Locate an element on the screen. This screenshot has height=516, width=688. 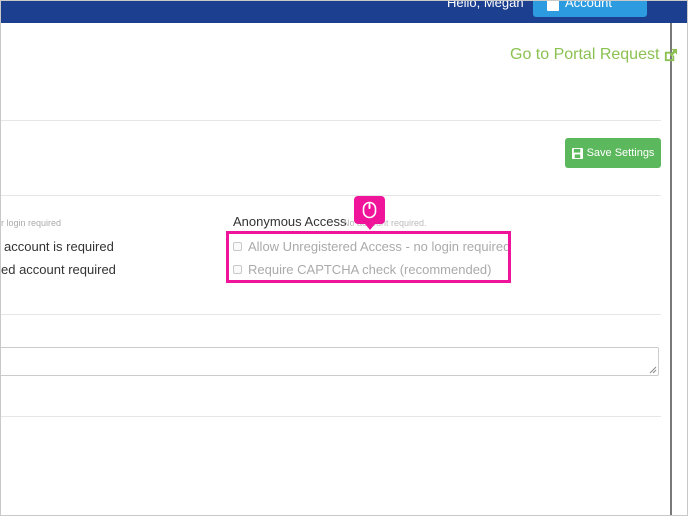
floppy-disk-icon is located at coordinates (577, 153).